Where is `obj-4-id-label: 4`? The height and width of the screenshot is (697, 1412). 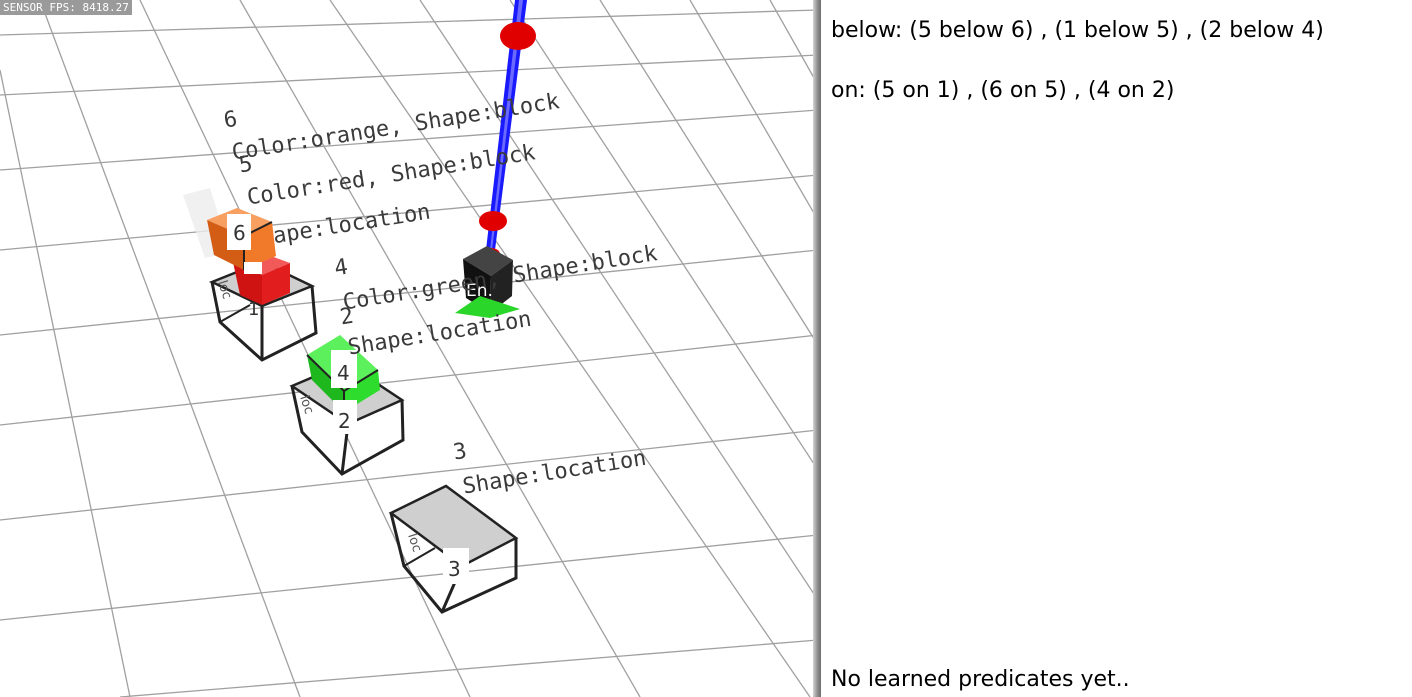
obj-4-id-label: 4 is located at coordinates (341, 268).